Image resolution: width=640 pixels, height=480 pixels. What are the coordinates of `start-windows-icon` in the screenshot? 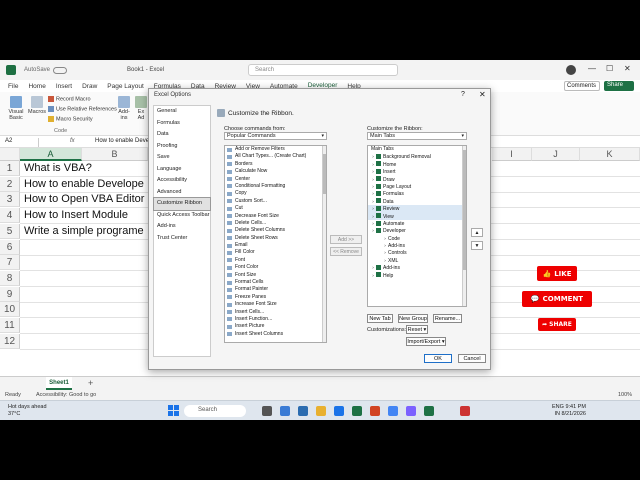 It's located at (174, 411).